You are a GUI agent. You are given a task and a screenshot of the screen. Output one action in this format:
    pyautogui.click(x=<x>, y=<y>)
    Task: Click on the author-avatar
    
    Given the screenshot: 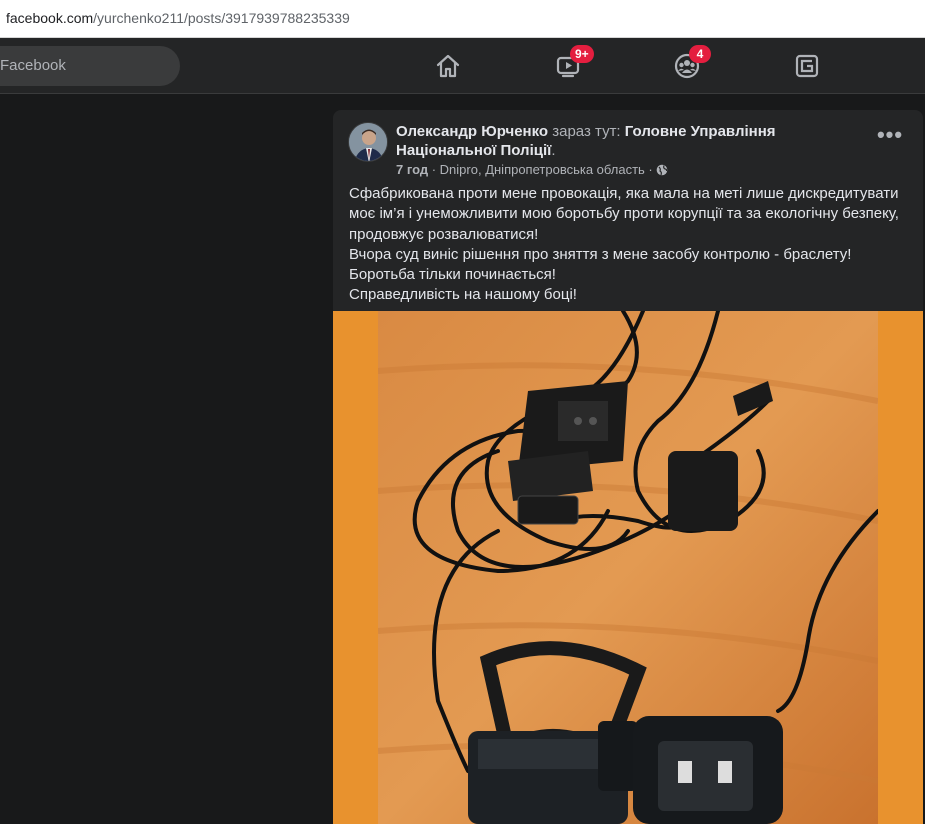 What is the action you would take?
    pyautogui.click(x=368, y=142)
    